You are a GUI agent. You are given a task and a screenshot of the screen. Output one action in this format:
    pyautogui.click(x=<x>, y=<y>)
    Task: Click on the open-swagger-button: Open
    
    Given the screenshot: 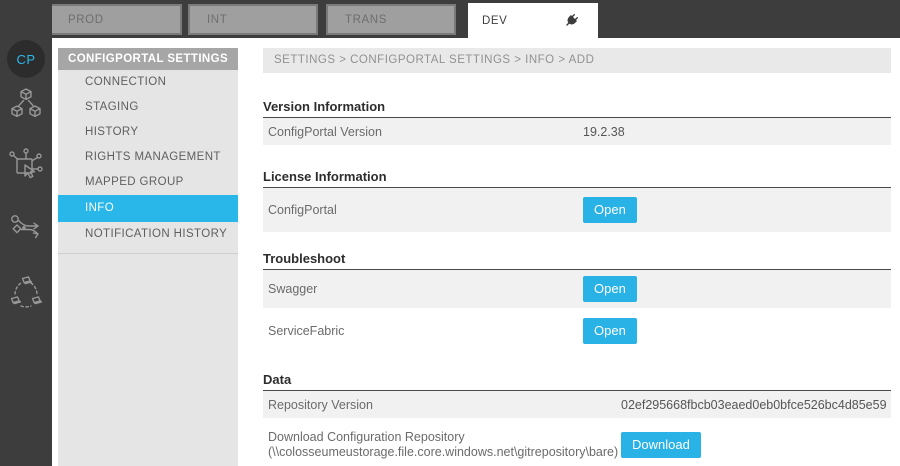 What is the action you would take?
    pyautogui.click(x=610, y=289)
    